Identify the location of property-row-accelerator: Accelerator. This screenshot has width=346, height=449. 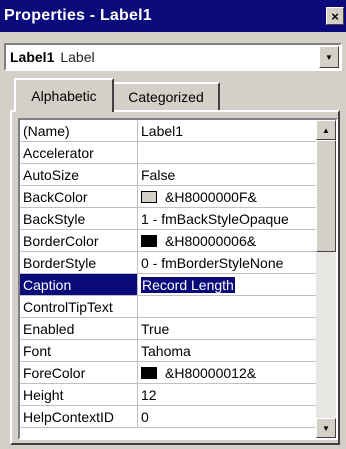
(168, 153).